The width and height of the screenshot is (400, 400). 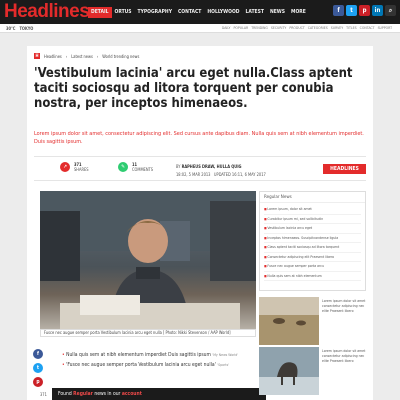 I want to click on weather-city: TOKYO, so click(x=26, y=28).